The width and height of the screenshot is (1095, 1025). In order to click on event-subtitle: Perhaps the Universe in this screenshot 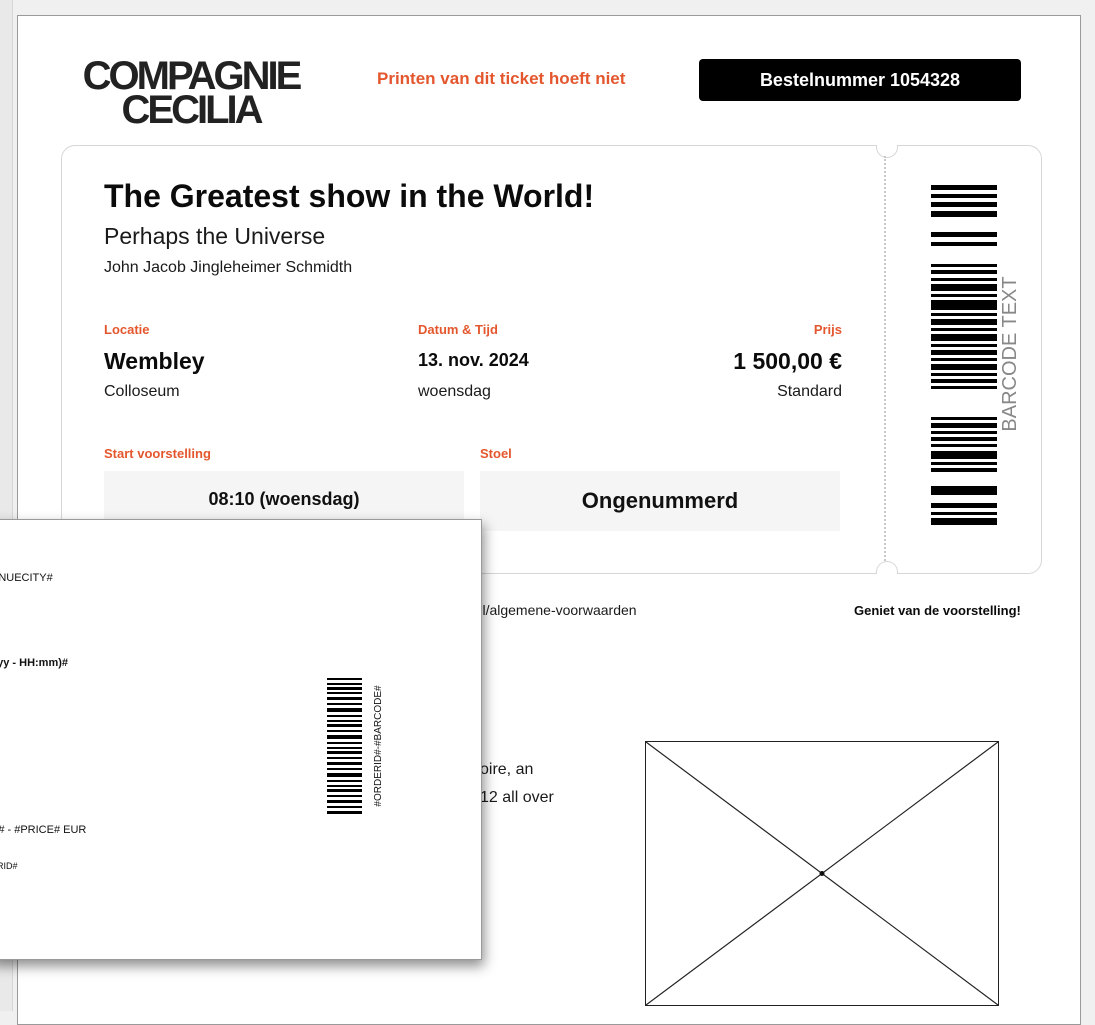, I will do `click(215, 236)`.